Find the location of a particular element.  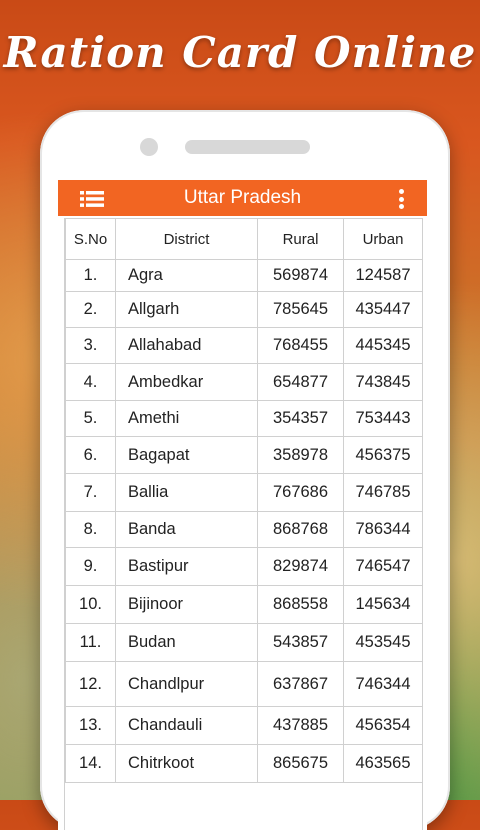

row-district: Chitrkoot is located at coordinates (186, 763).